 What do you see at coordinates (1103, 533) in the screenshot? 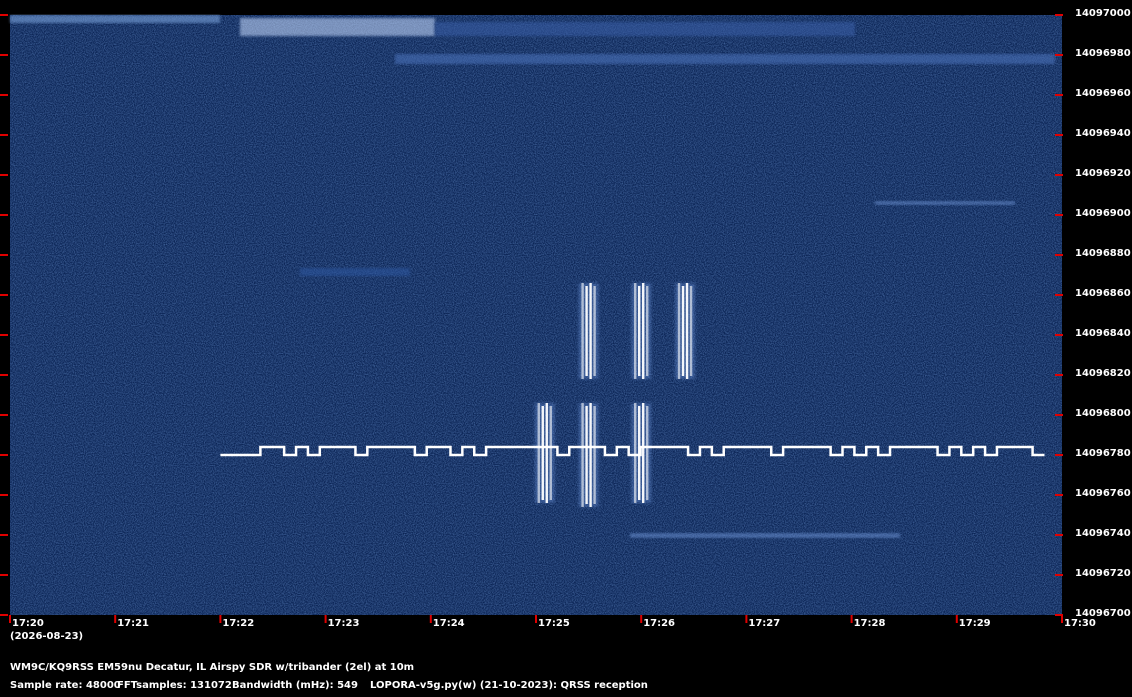
I see `y-tick-label: 14096740` at bounding box center [1103, 533].